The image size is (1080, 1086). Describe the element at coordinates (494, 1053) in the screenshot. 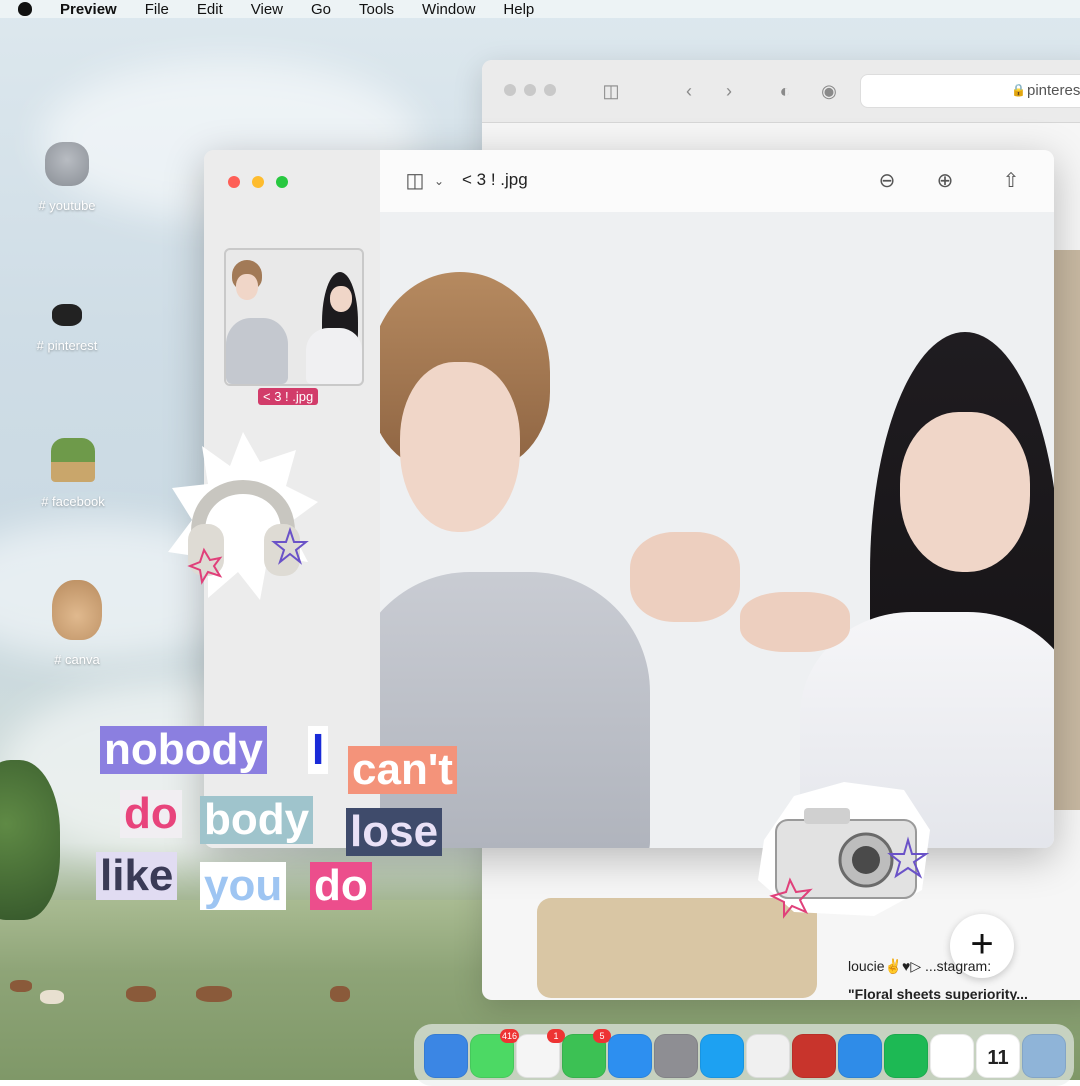

I see `messages-icon: 416` at that location.